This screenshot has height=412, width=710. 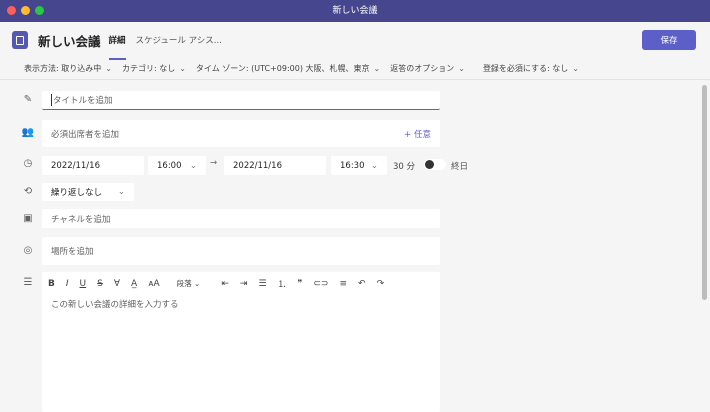 What do you see at coordinates (28, 218) in the screenshot?
I see `channel-icon: ▣` at bounding box center [28, 218].